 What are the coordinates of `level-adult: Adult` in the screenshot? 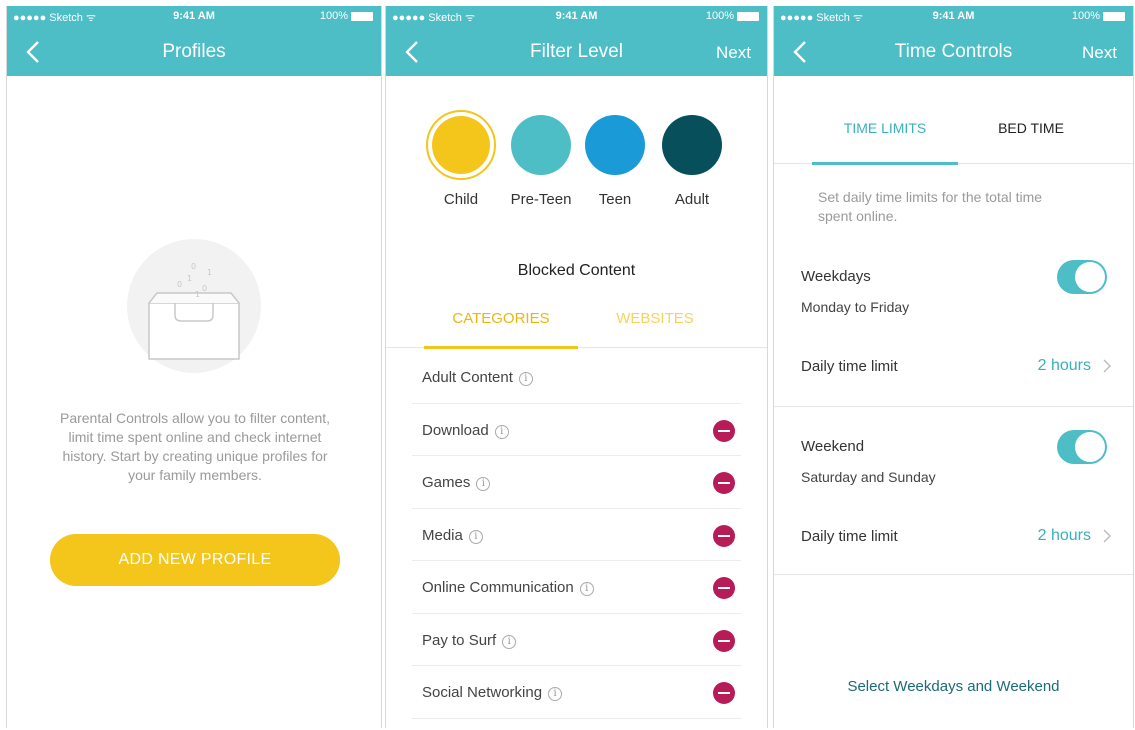 It's located at (692, 159).